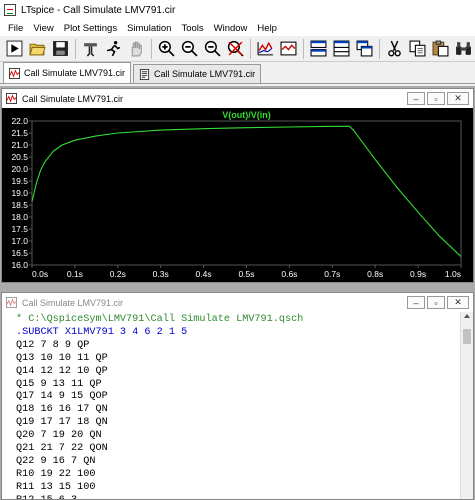  Describe the element at coordinates (417, 49) in the screenshot. I see `copy-icon` at that location.